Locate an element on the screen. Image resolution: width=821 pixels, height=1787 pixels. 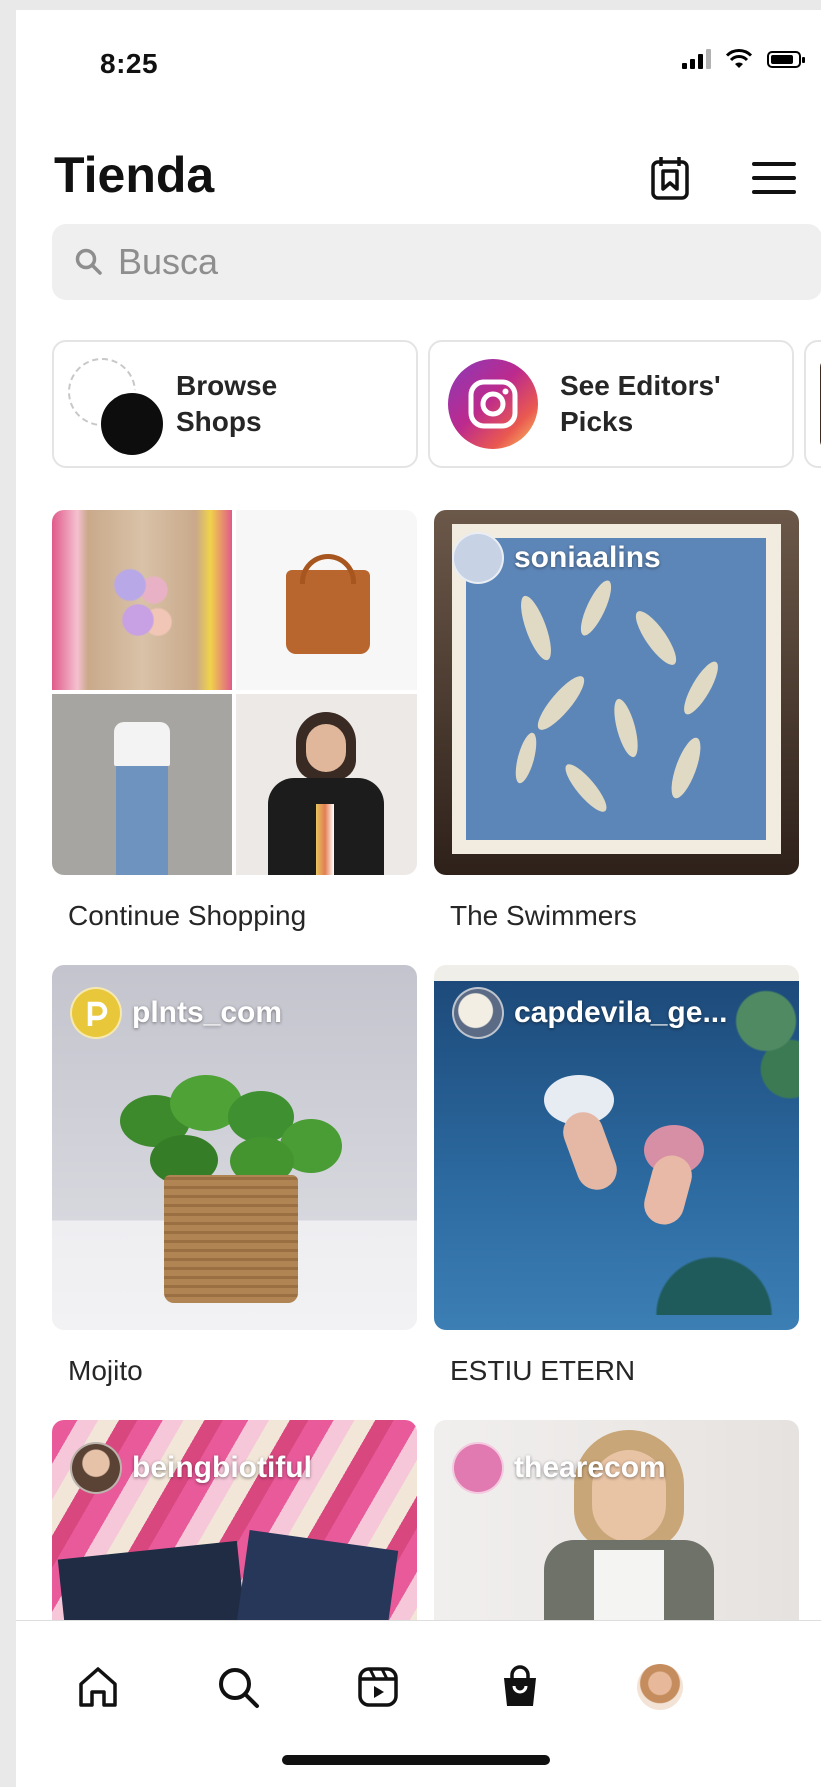
tshirt-model-image is located at coordinates (326, 784).